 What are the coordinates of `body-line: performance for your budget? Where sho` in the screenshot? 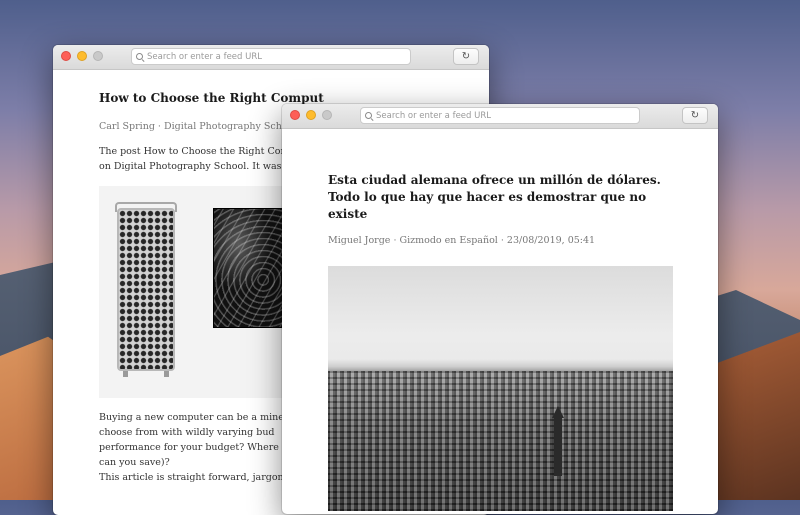 It's located at (199, 447).